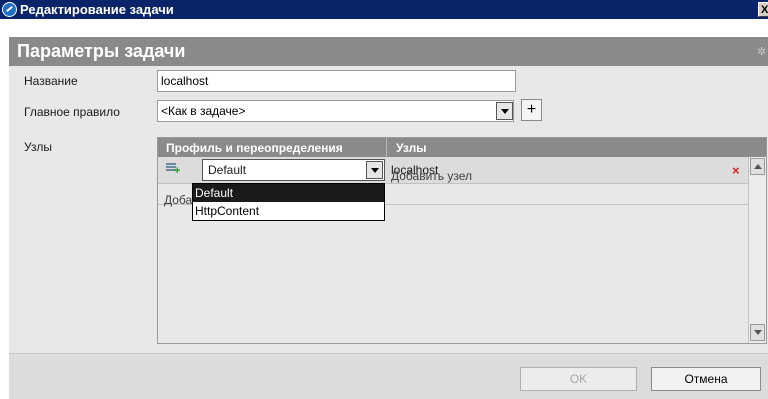 The width and height of the screenshot is (768, 399). What do you see at coordinates (386, 147) in the screenshot?
I see `column-divider` at bounding box center [386, 147].